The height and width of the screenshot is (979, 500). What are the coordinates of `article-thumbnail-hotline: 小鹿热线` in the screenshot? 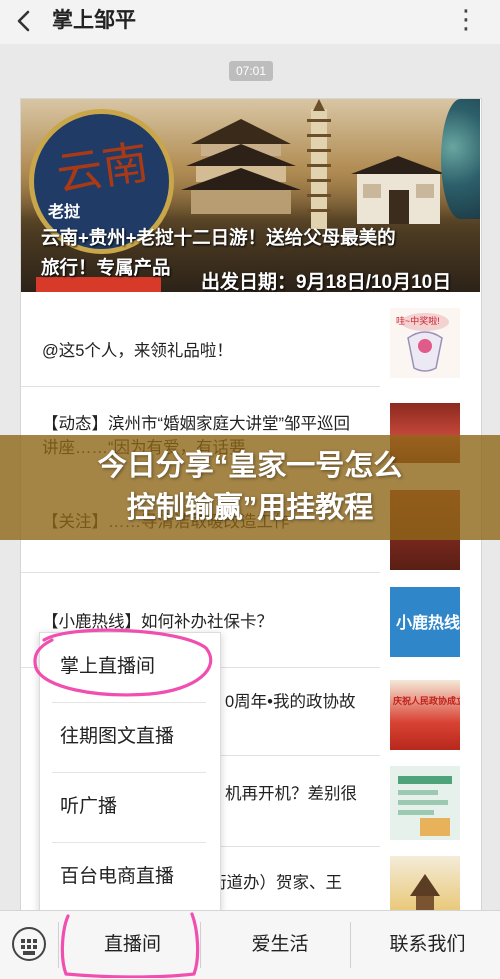 It's located at (425, 622).